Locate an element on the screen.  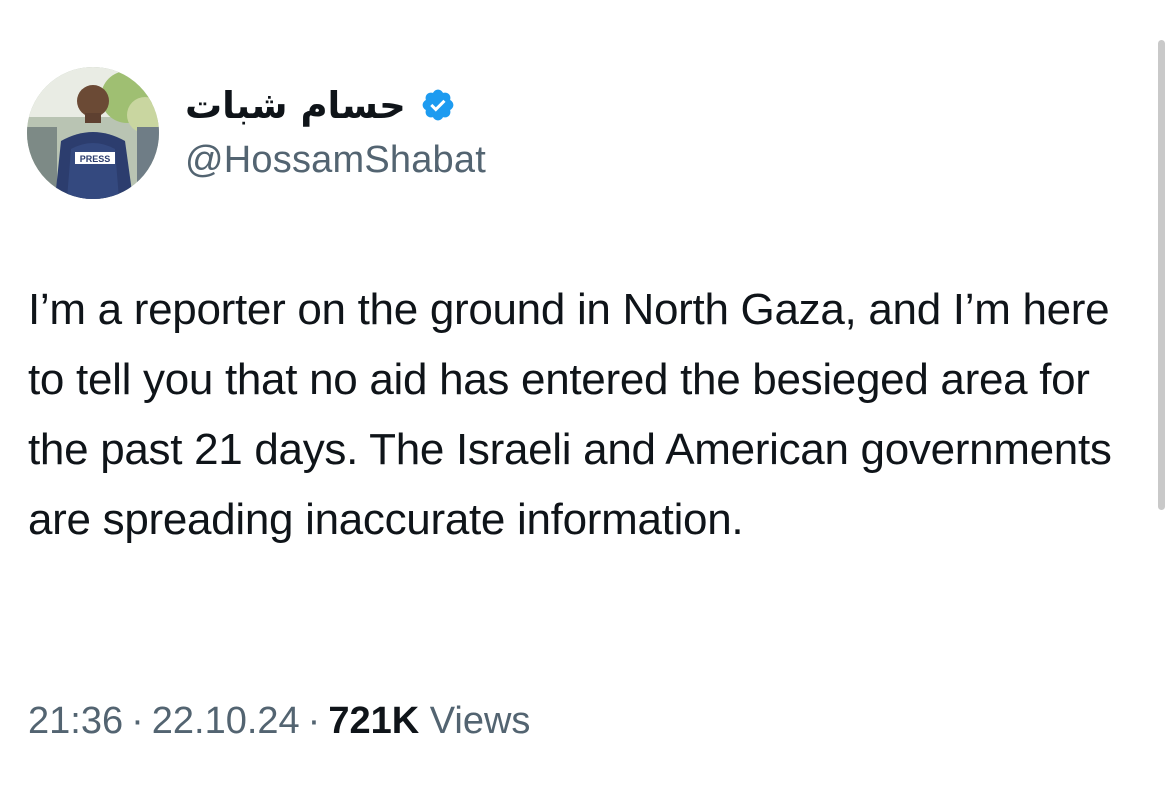
tweet-meta: 21:36 · 22.10.24 · 721K Views is located at coordinates (279, 721).